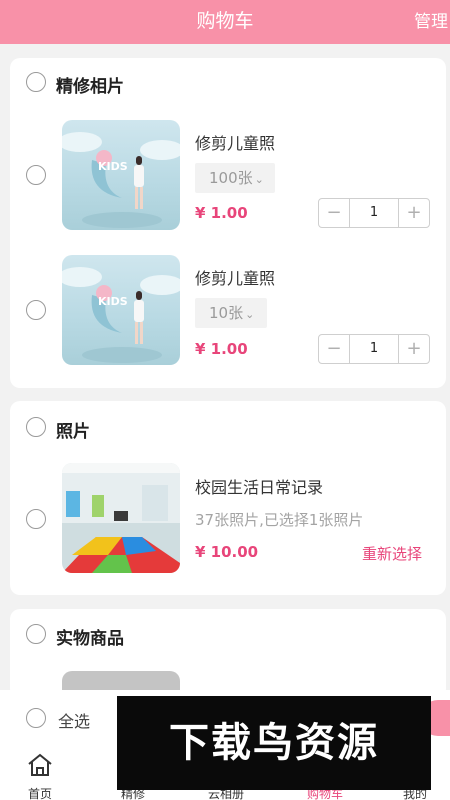 Image resolution: width=450 pixels, height=800 pixels. What do you see at coordinates (231, 178) in the screenshot?
I see `spec-value: 100张` at bounding box center [231, 178].